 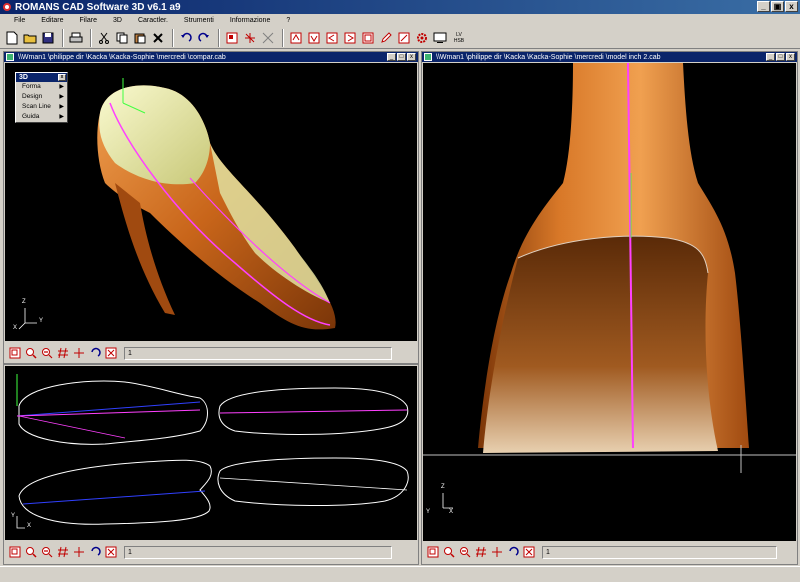 What do you see at coordinates (250, 20) in the screenshot?
I see `menu-informazione: Informazione` at bounding box center [250, 20].